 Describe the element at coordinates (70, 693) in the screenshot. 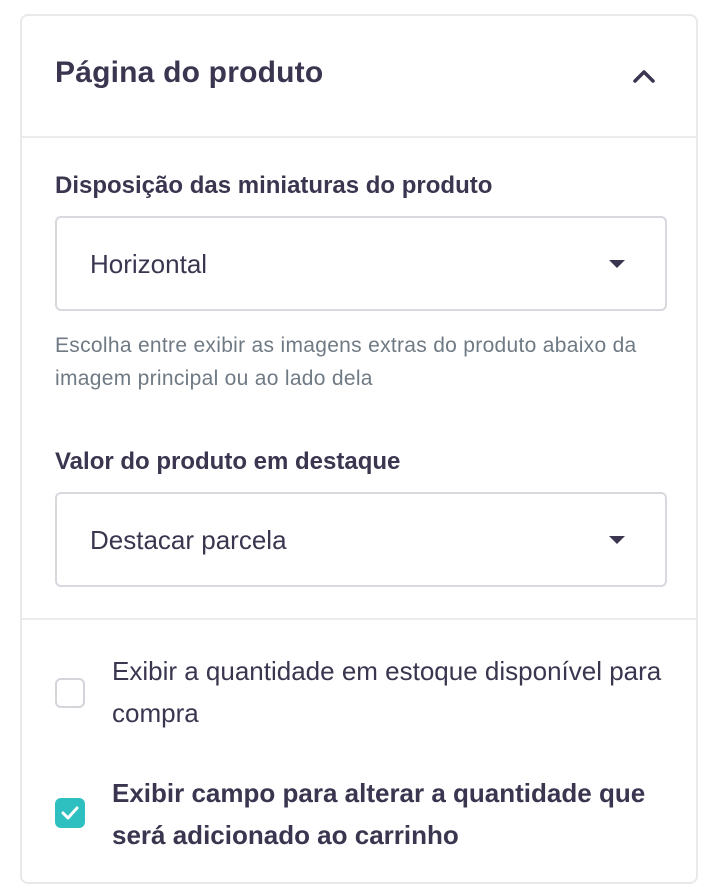

I see `show-stock-checkbox` at that location.